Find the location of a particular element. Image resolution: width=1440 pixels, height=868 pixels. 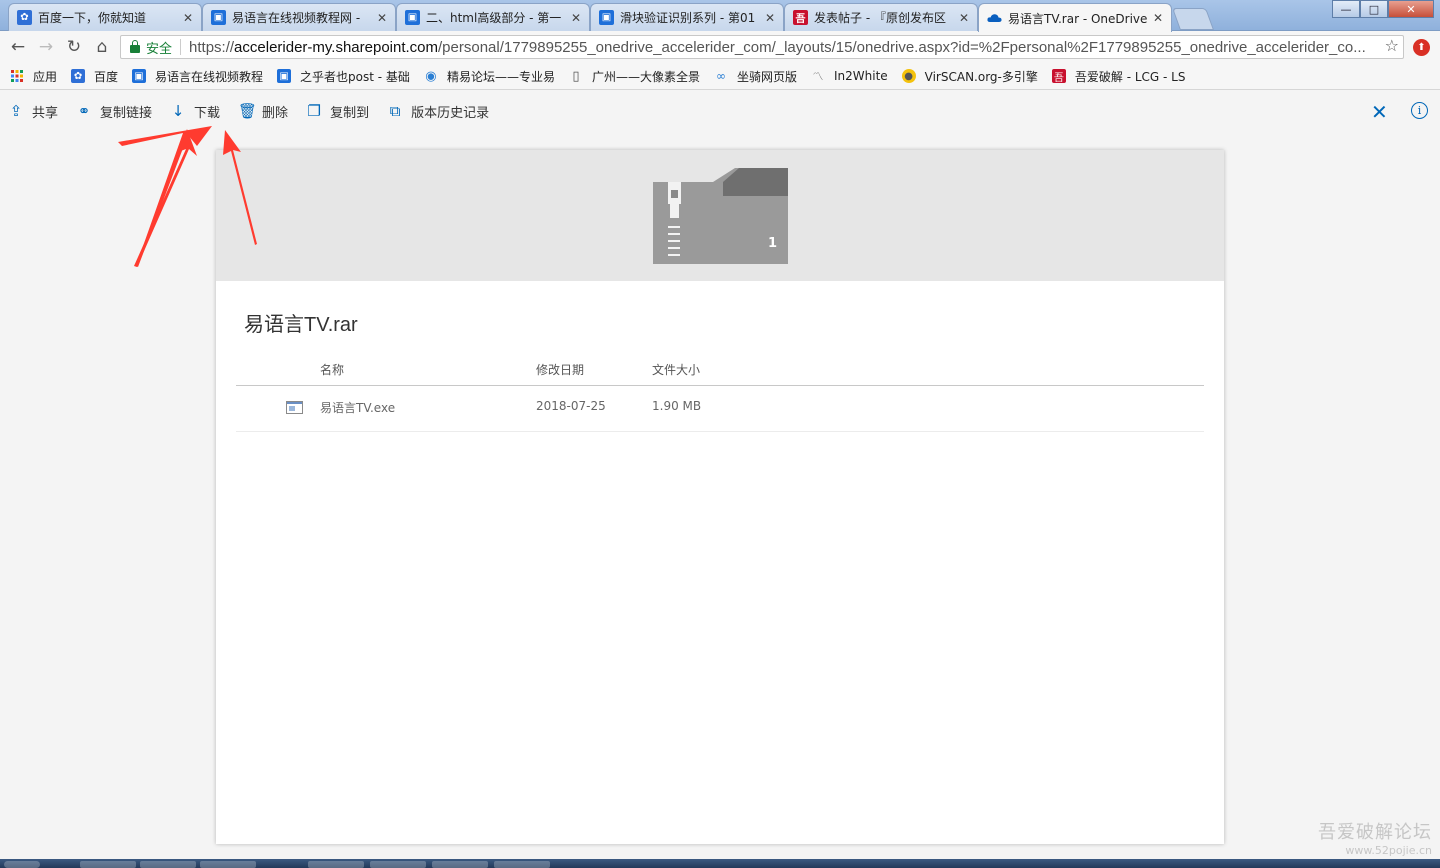

bookmark-eyuyan-video: ▣ 易语言在线视频教程 is located at coordinates (197, 76).